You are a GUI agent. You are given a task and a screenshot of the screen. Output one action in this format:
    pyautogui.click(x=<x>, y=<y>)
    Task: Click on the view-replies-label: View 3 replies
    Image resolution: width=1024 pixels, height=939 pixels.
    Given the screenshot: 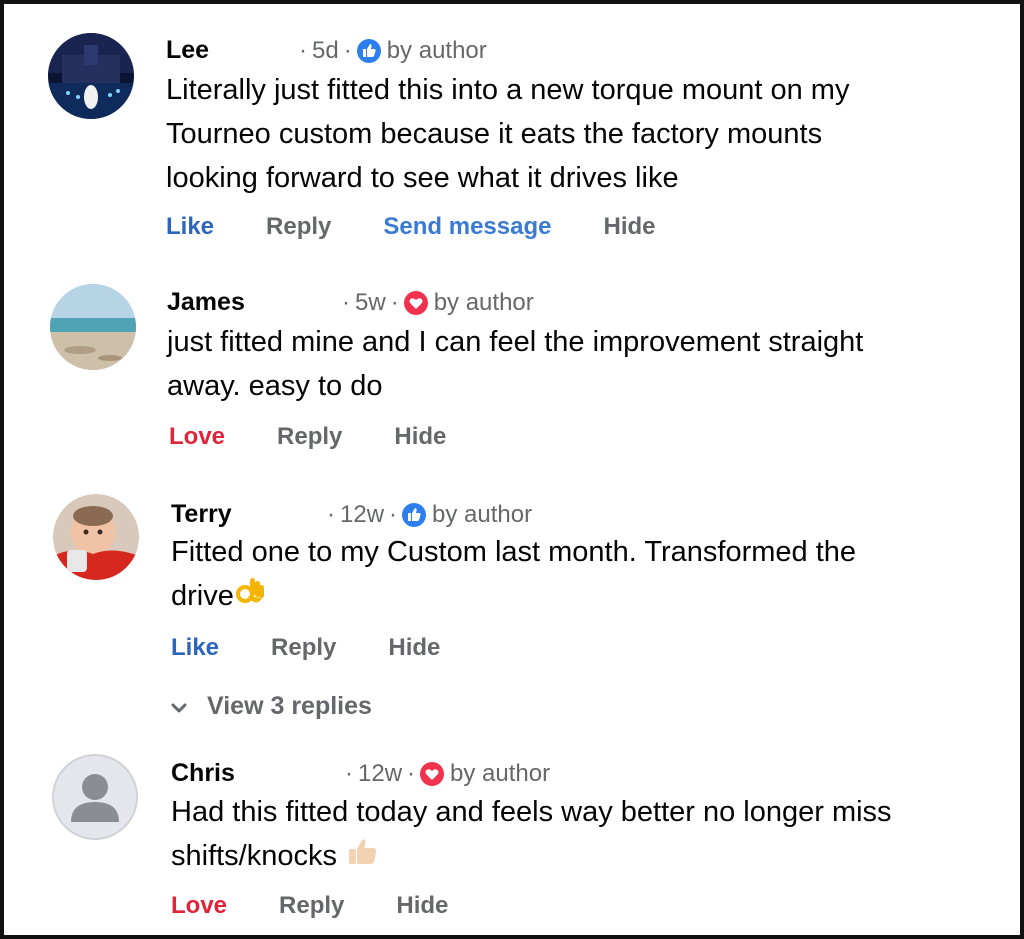 What is the action you would take?
    pyautogui.click(x=289, y=706)
    